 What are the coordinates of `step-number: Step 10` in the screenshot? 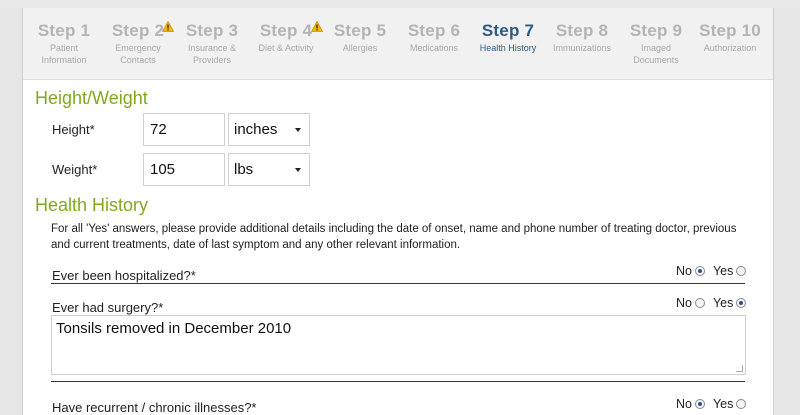 It's located at (730, 30).